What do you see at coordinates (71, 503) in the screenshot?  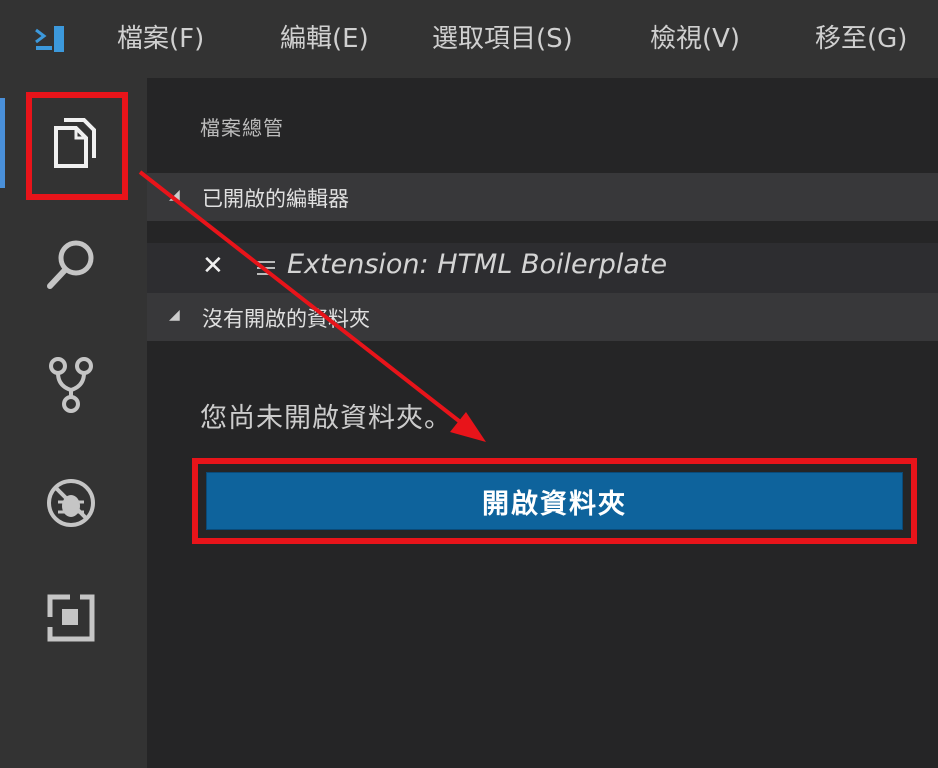 I see `debug-icon` at bounding box center [71, 503].